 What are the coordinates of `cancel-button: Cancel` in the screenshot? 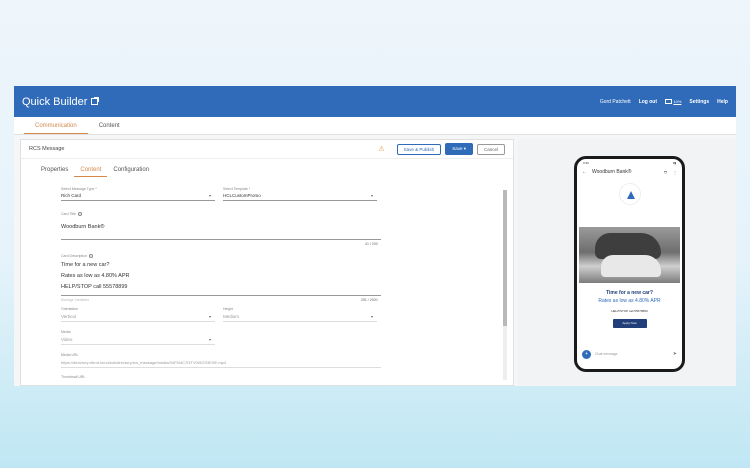 It's located at (490, 149).